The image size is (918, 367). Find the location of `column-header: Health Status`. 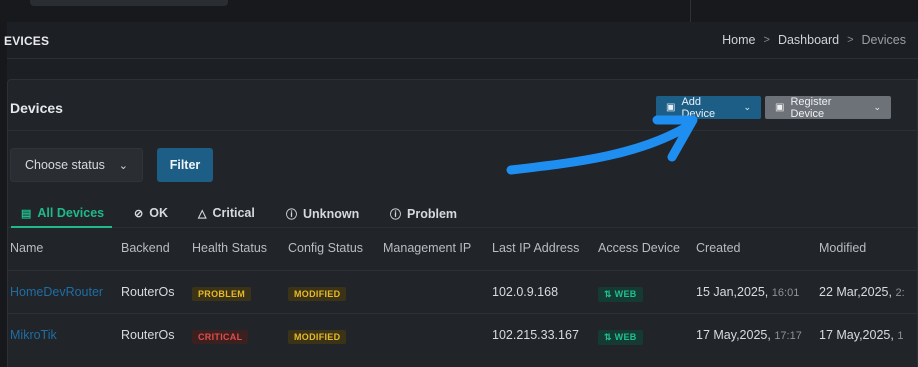

column-header: Health Status is located at coordinates (229, 248).